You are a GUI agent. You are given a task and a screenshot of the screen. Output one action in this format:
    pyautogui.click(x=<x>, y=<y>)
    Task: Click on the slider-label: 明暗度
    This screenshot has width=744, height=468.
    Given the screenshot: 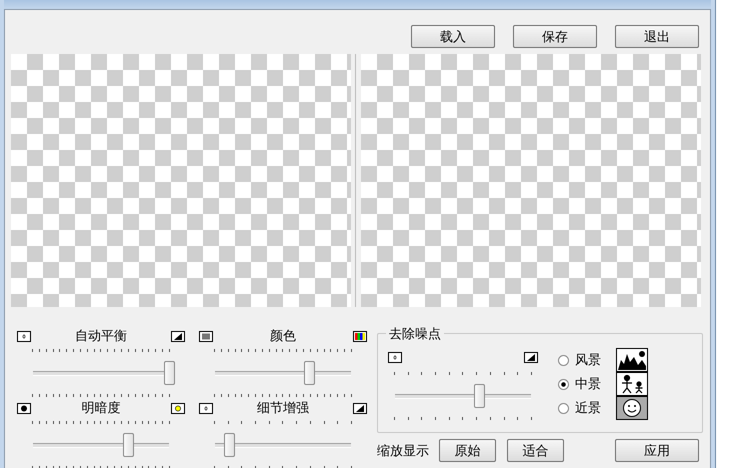 What is the action you would take?
    pyautogui.click(x=101, y=408)
    